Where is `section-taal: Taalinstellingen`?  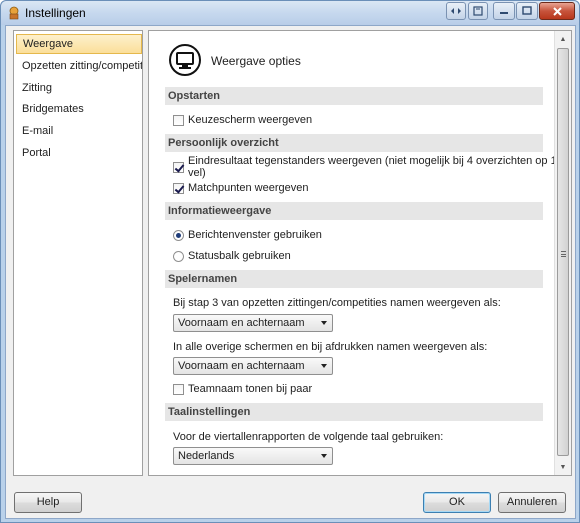 section-taal: Taalinstellingen is located at coordinates (354, 412).